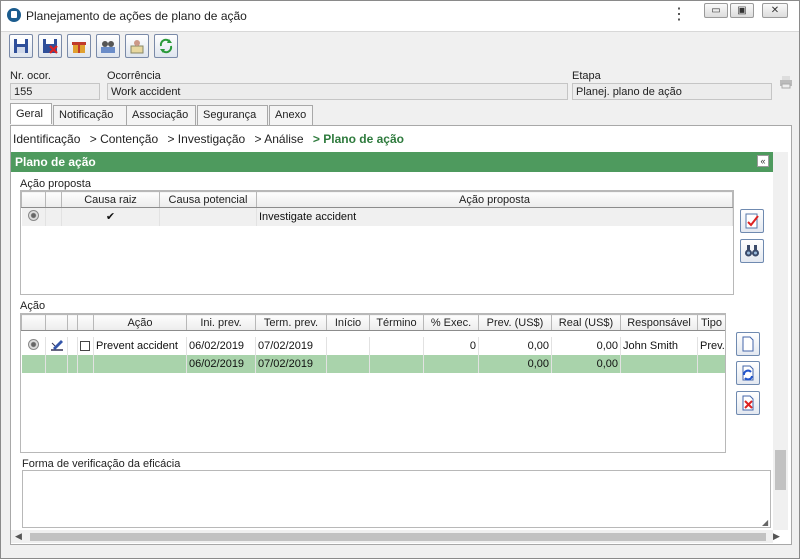 The image size is (800, 559). Describe the element at coordinates (206, 139) in the screenshot. I see `breadcrumb-item: > Investigação` at that location.